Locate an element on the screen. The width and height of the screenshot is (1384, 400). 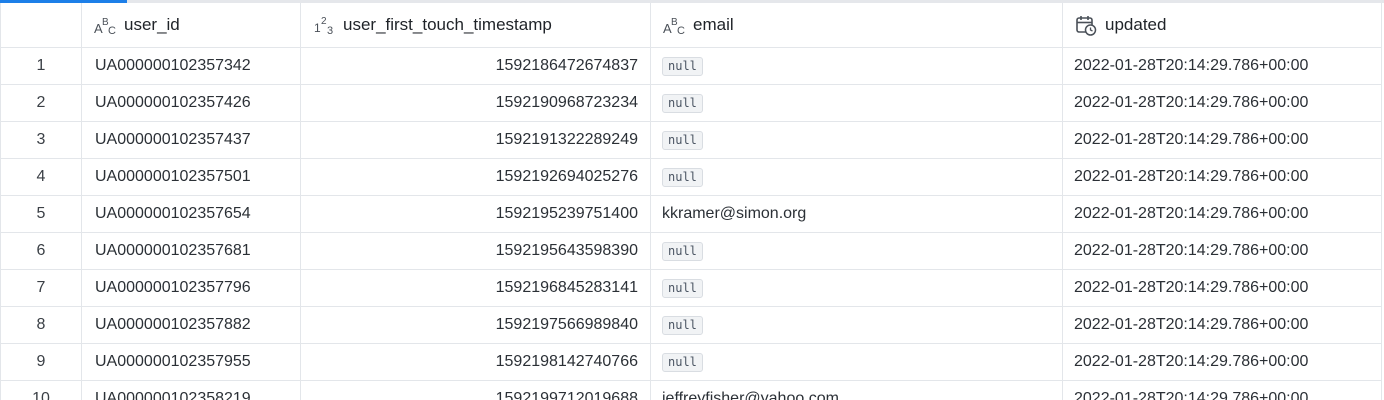
column-header-label: updated is located at coordinates (1136, 24).